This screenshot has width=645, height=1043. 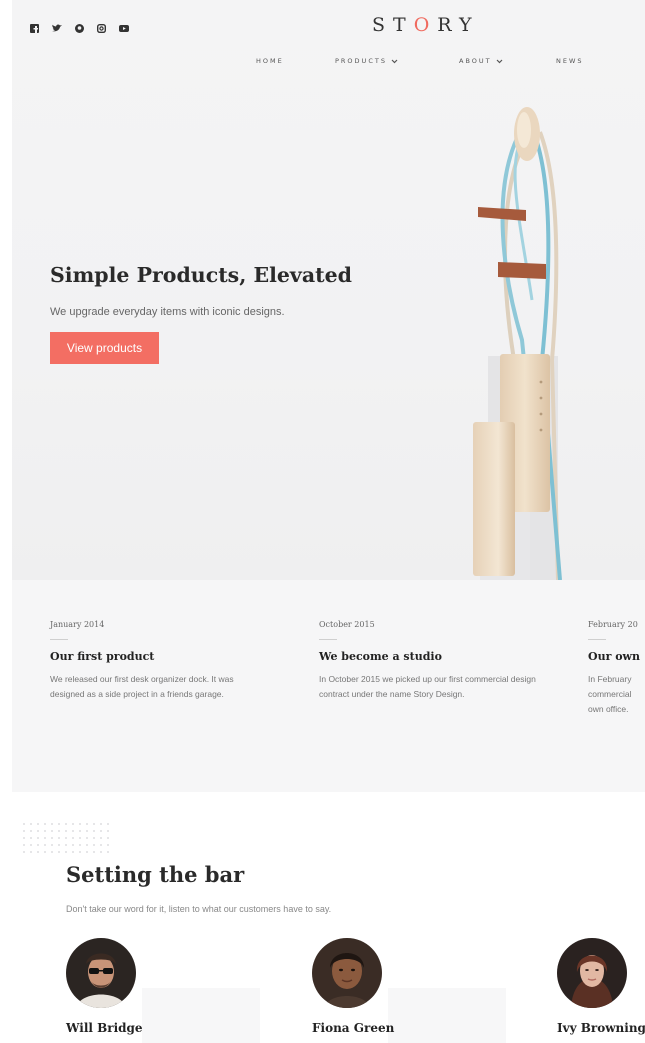 I want to click on nav-home: HOME, so click(x=270, y=61).